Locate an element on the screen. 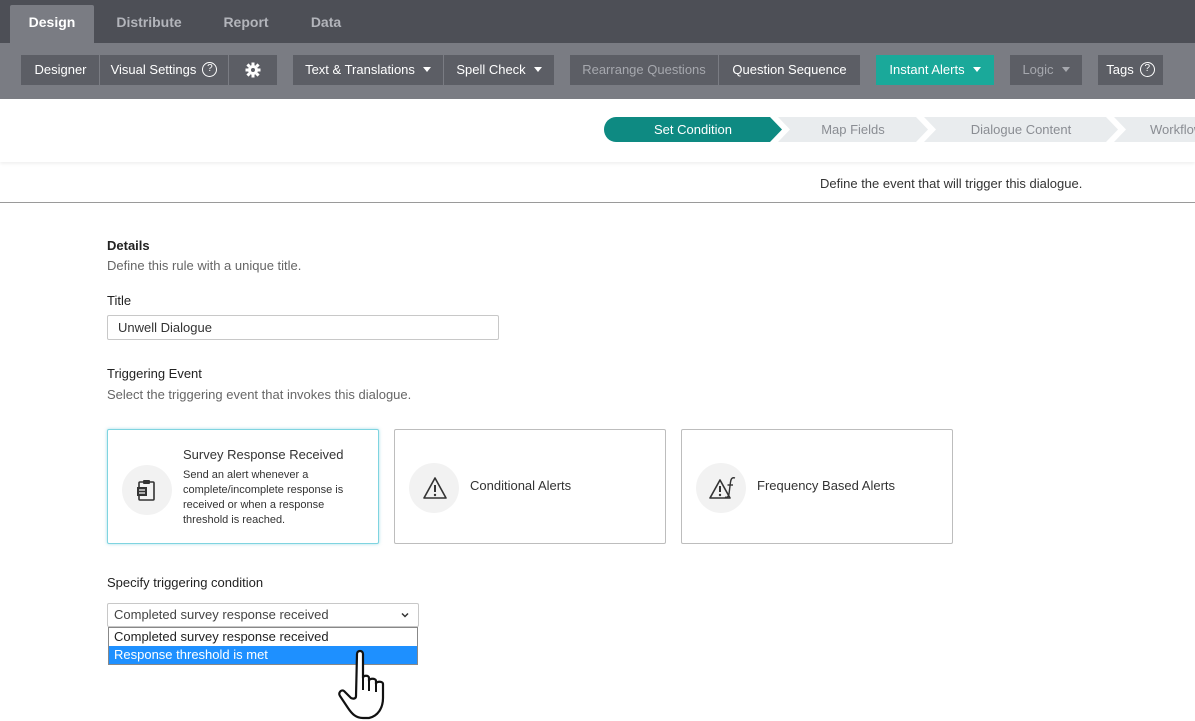 The width and height of the screenshot is (1195, 721). card-frequency-based-alerts: Frequency Based Alerts is located at coordinates (817, 486).